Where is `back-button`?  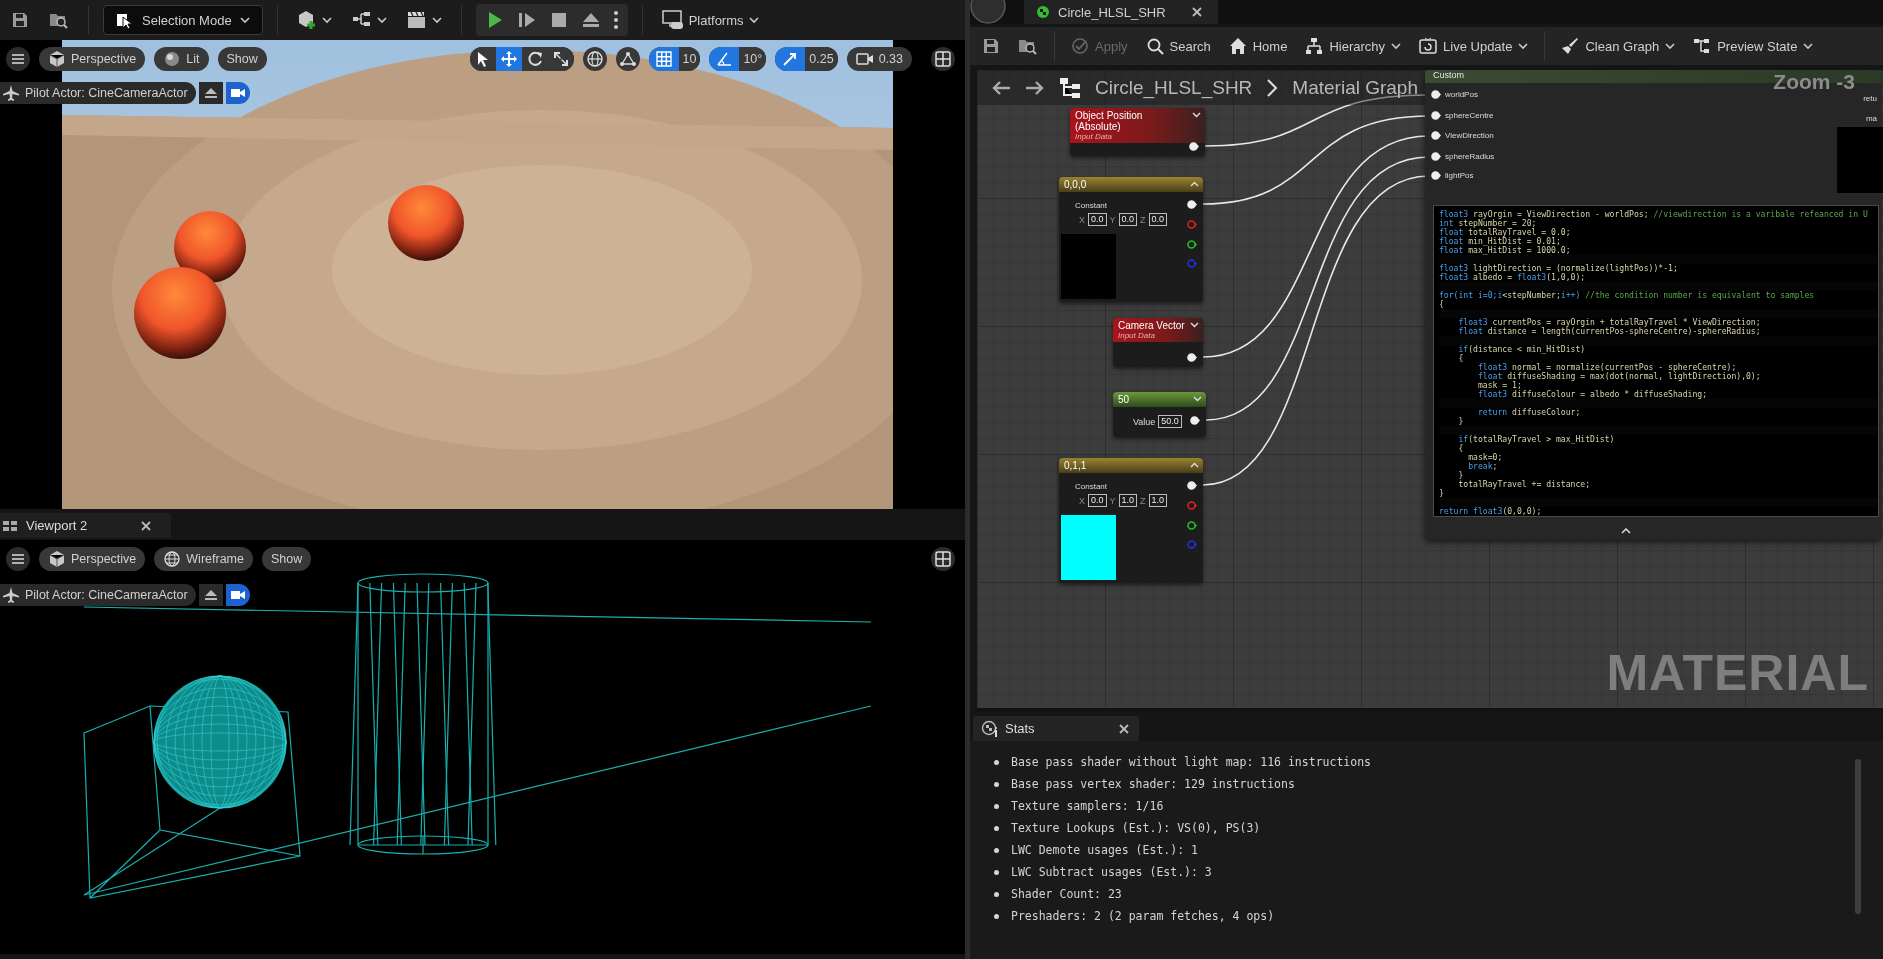
back-button is located at coordinates (1001, 87).